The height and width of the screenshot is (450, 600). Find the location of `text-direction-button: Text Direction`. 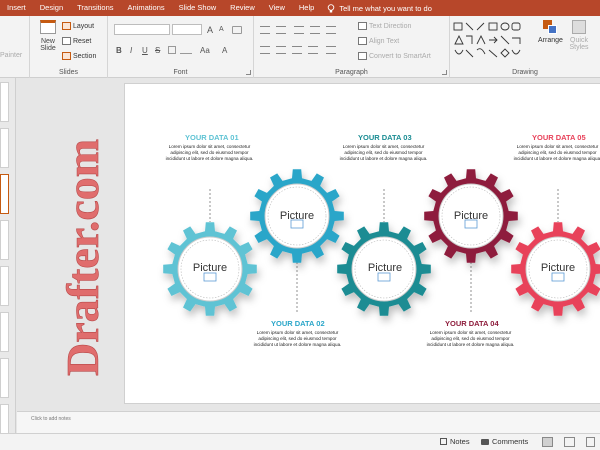

text-direction-button: Text Direction is located at coordinates (384, 26).